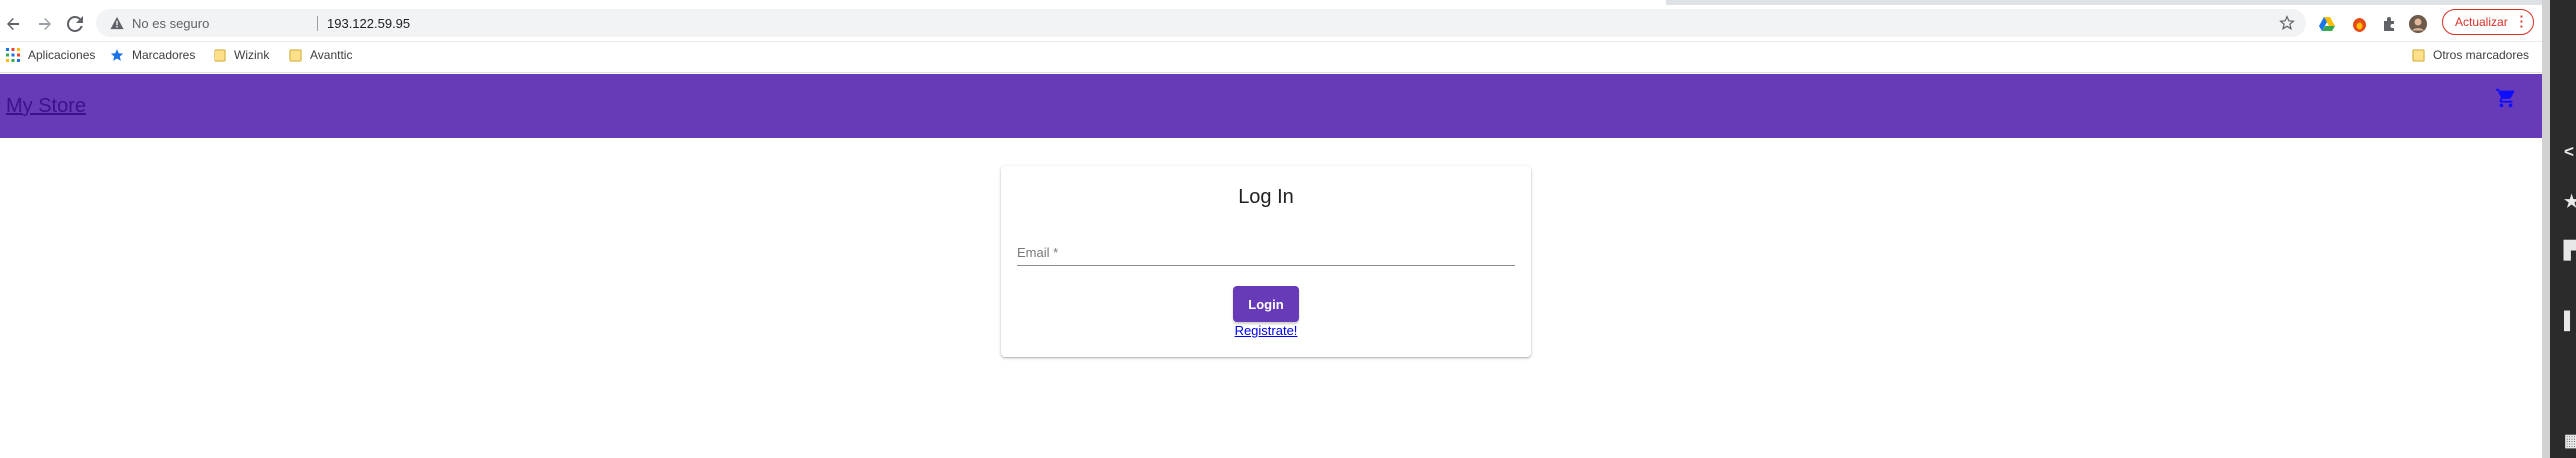 Image resolution: width=2576 pixels, height=458 pixels. I want to click on register-link: Registrate!, so click(1266, 330).